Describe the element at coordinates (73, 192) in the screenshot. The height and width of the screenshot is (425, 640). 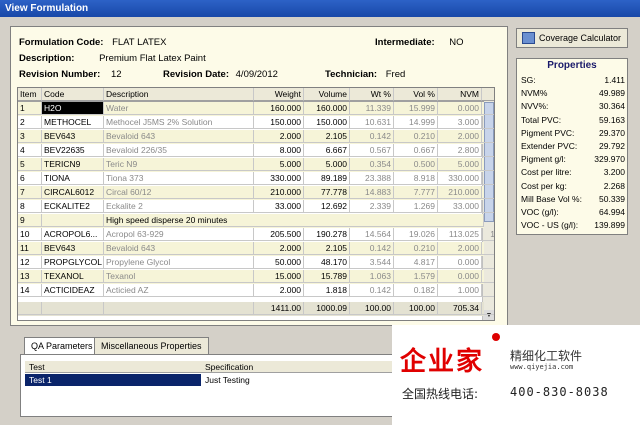
I see `grid-cell: CIRCAL6012` at that location.